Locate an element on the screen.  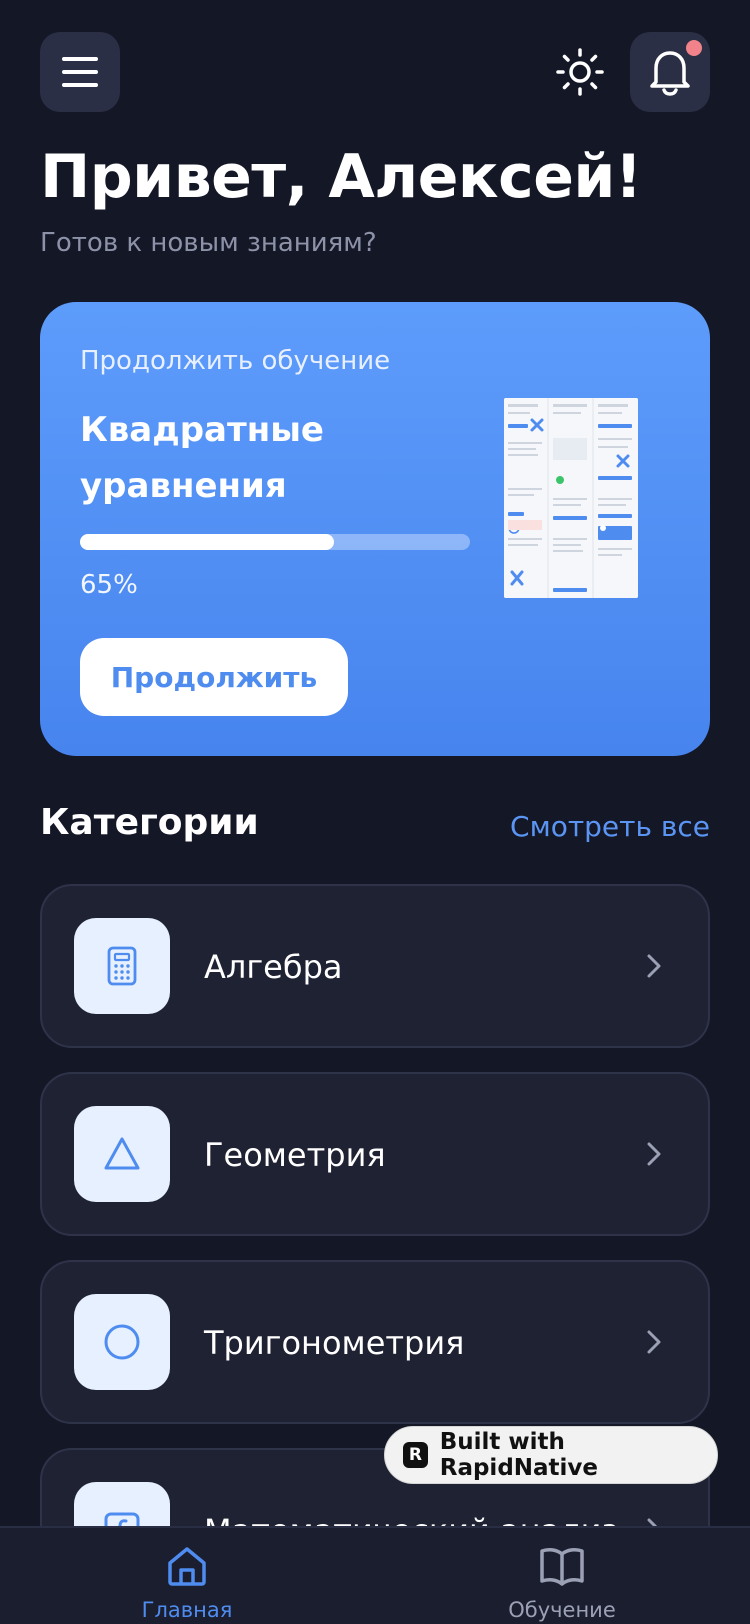
tab-label: Обучение is located at coordinates (562, 1610).